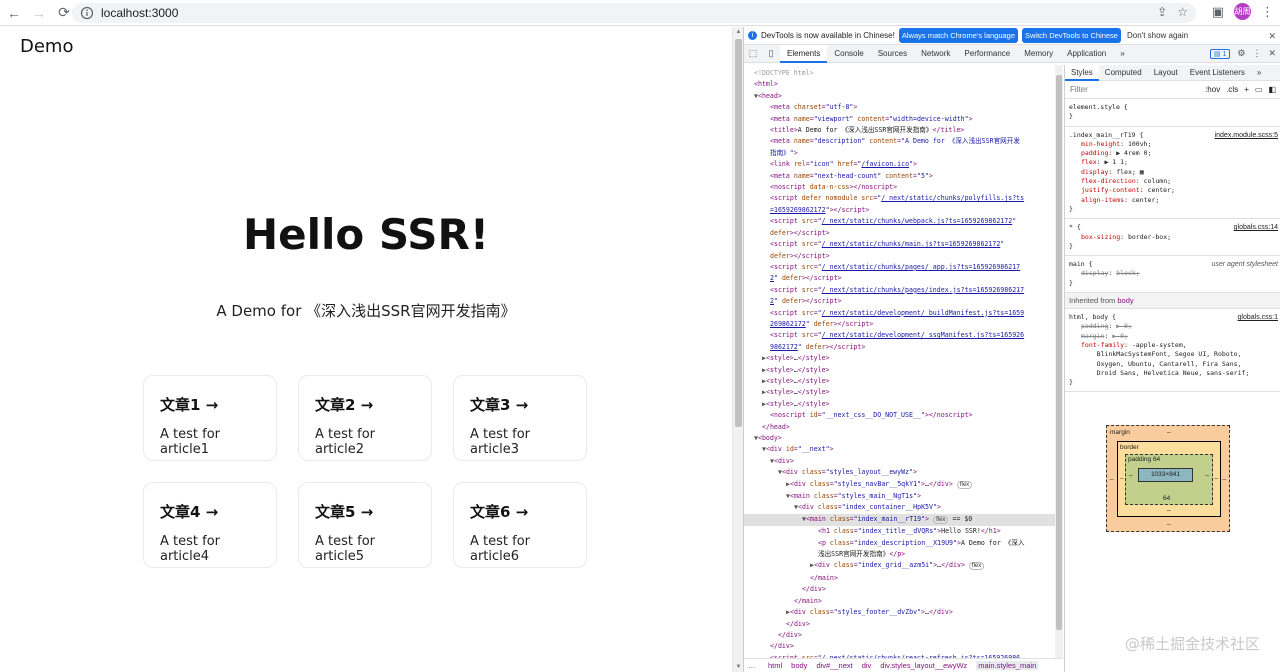  I want to click on share-icon: ⇪, so click(1162, 12).